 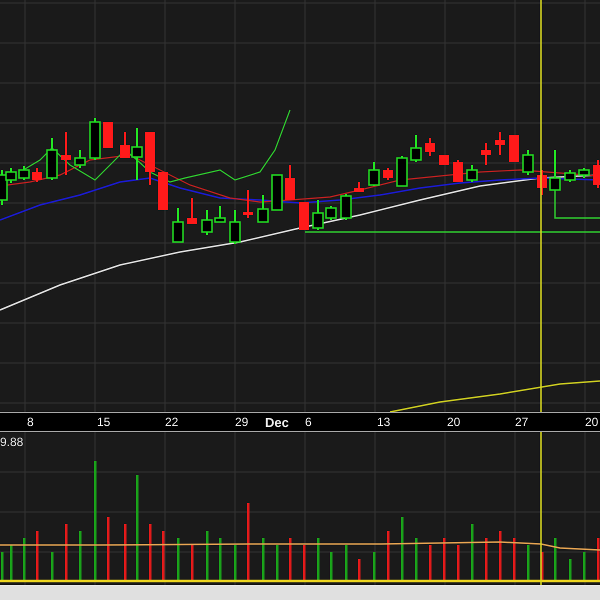 I want to click on date-label: 8, so click(x=30, y=422).